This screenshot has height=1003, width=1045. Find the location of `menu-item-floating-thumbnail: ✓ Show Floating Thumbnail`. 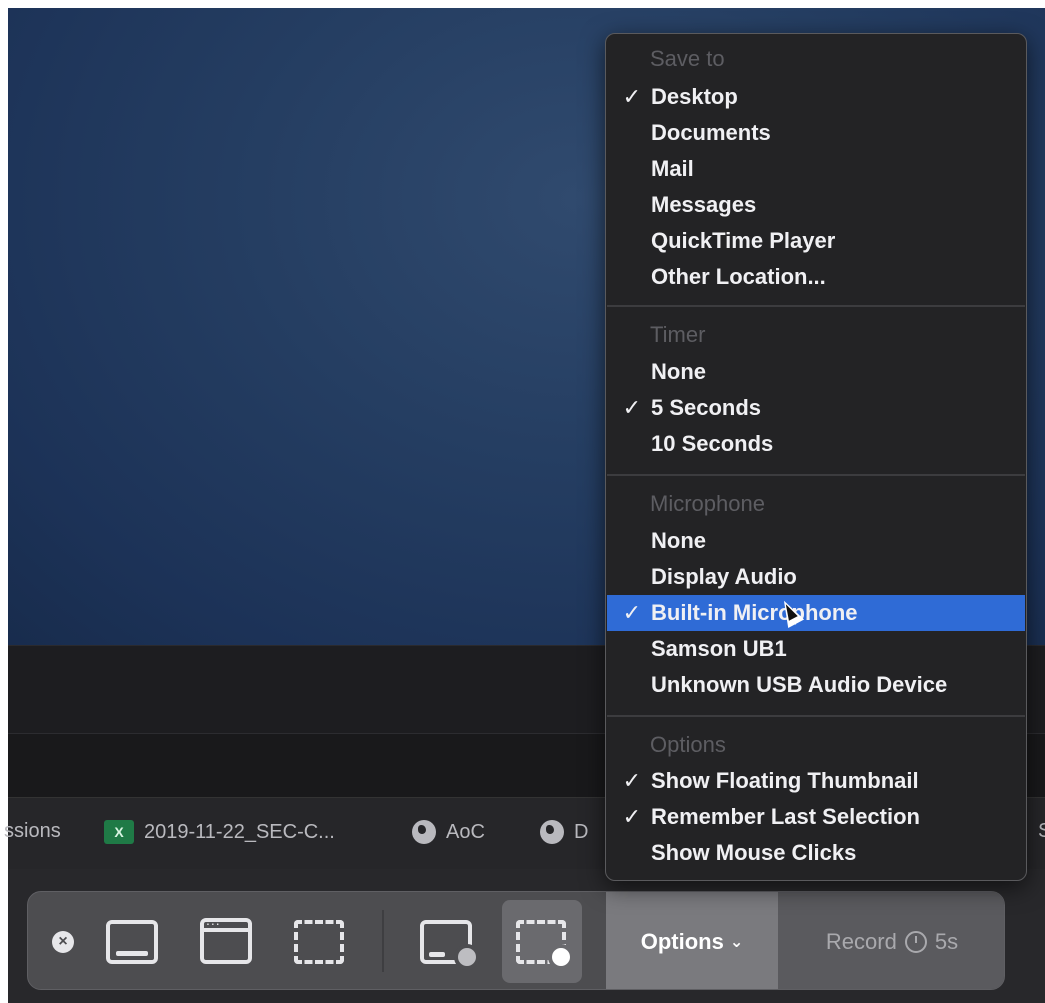

menu-item-floating-thumbnail: ✓ Show Floating Thumbnail is located at coordinates (816, 781).